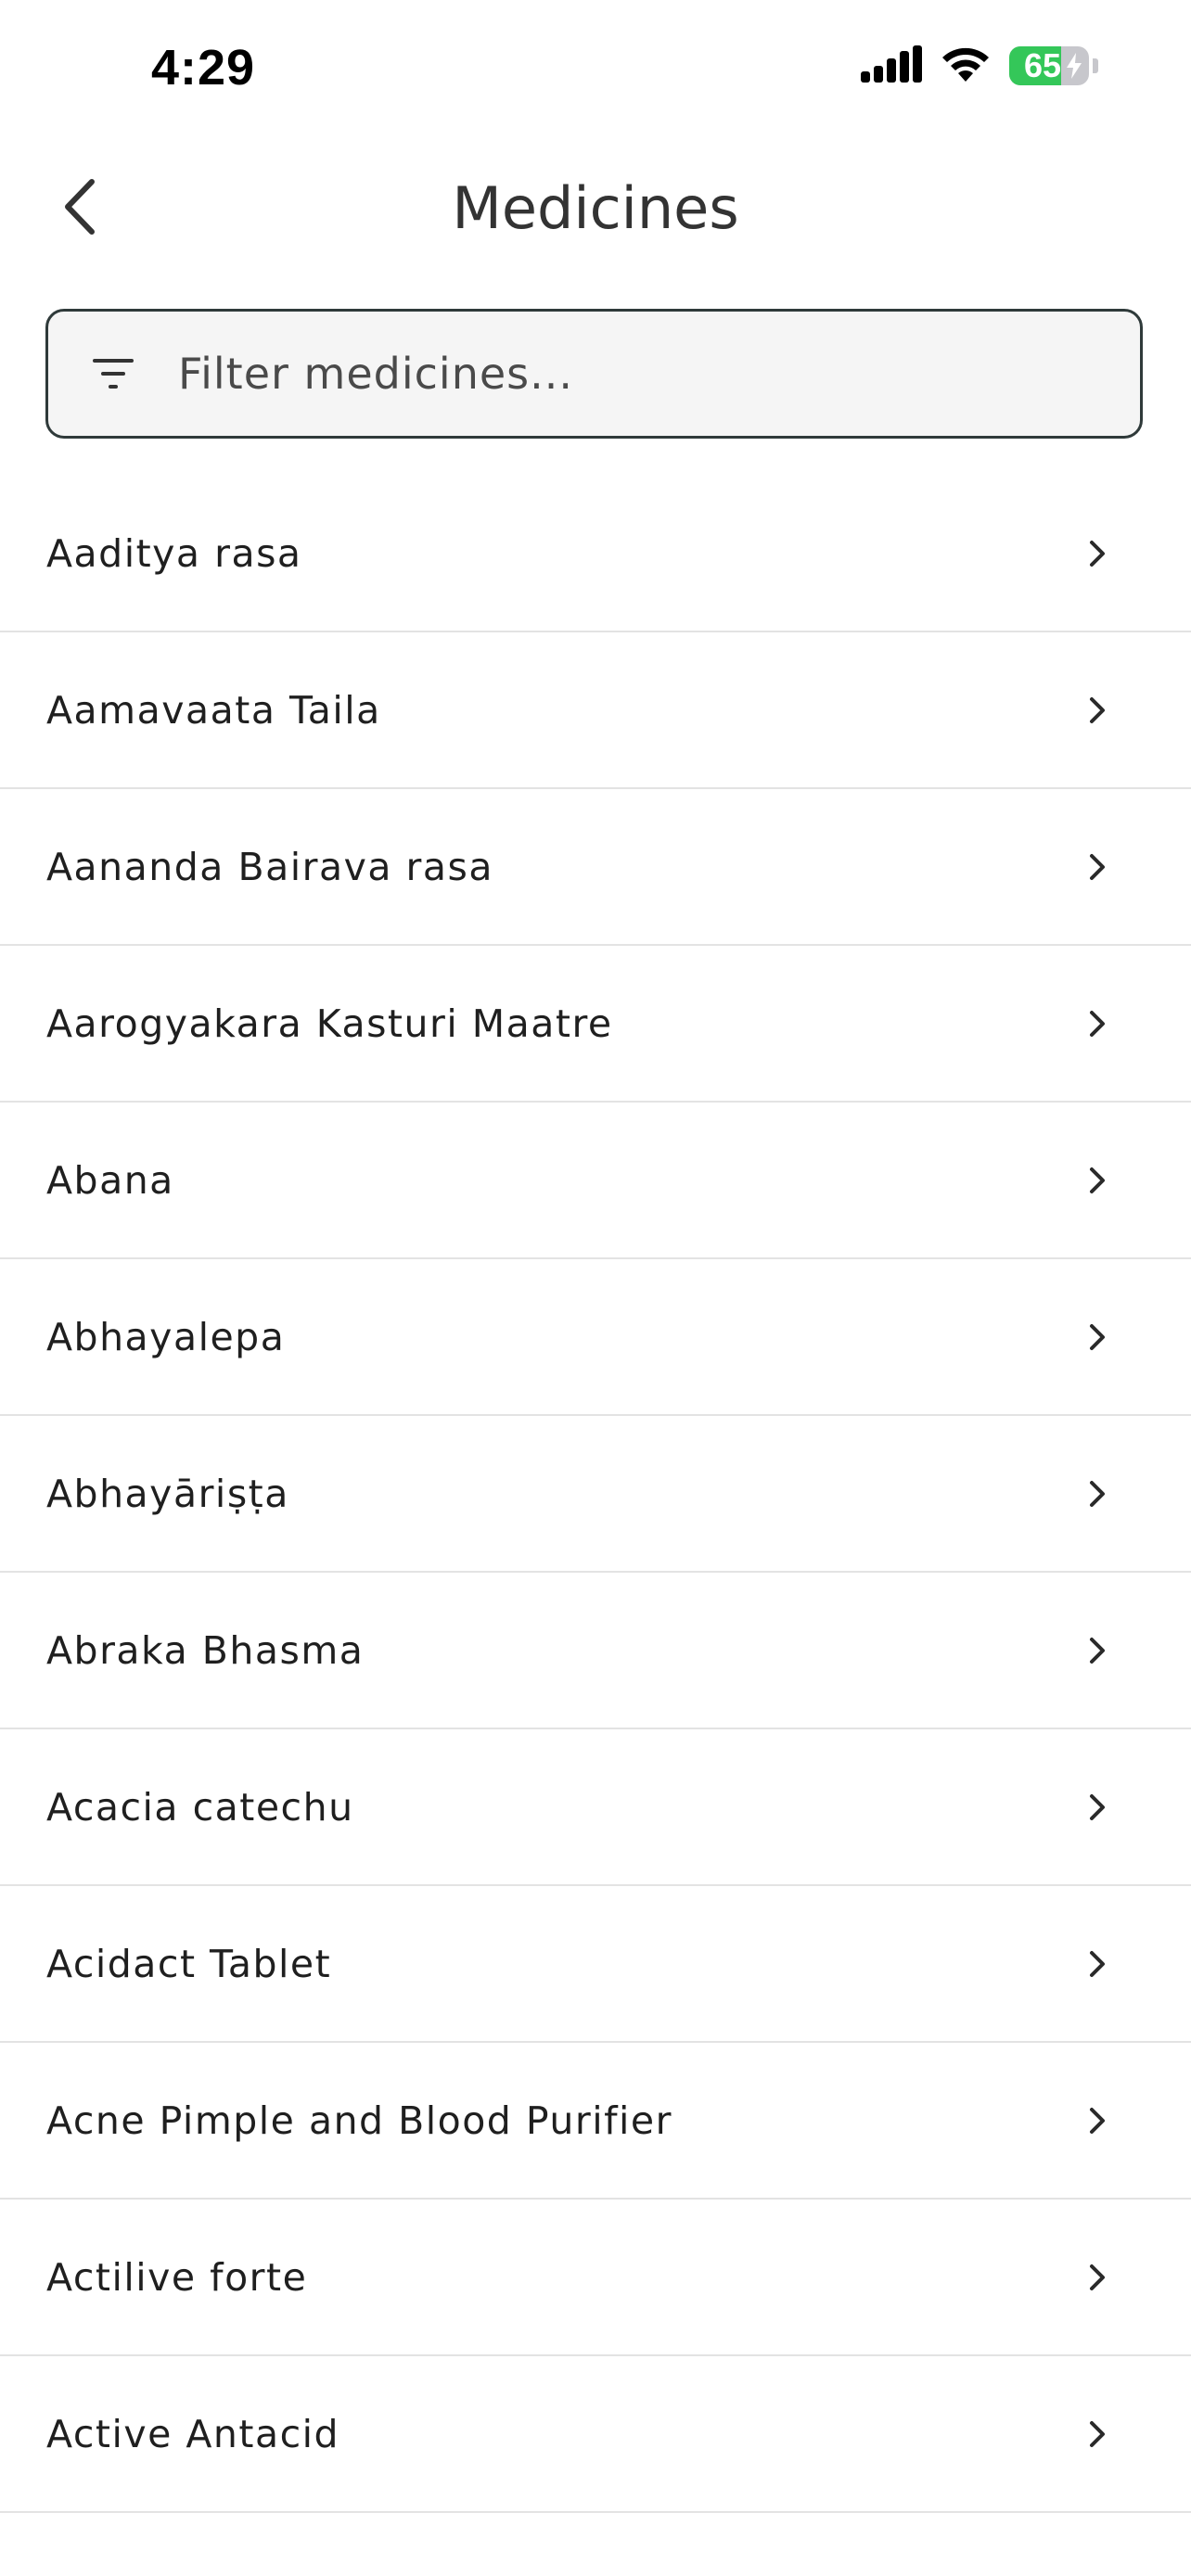 The image size is (1191, 2576). What do you see at coordinates (270, 866) in the screenshot?
I see `medicine-name: Aananda Bairava rasa` at bounding box center [270, 866].